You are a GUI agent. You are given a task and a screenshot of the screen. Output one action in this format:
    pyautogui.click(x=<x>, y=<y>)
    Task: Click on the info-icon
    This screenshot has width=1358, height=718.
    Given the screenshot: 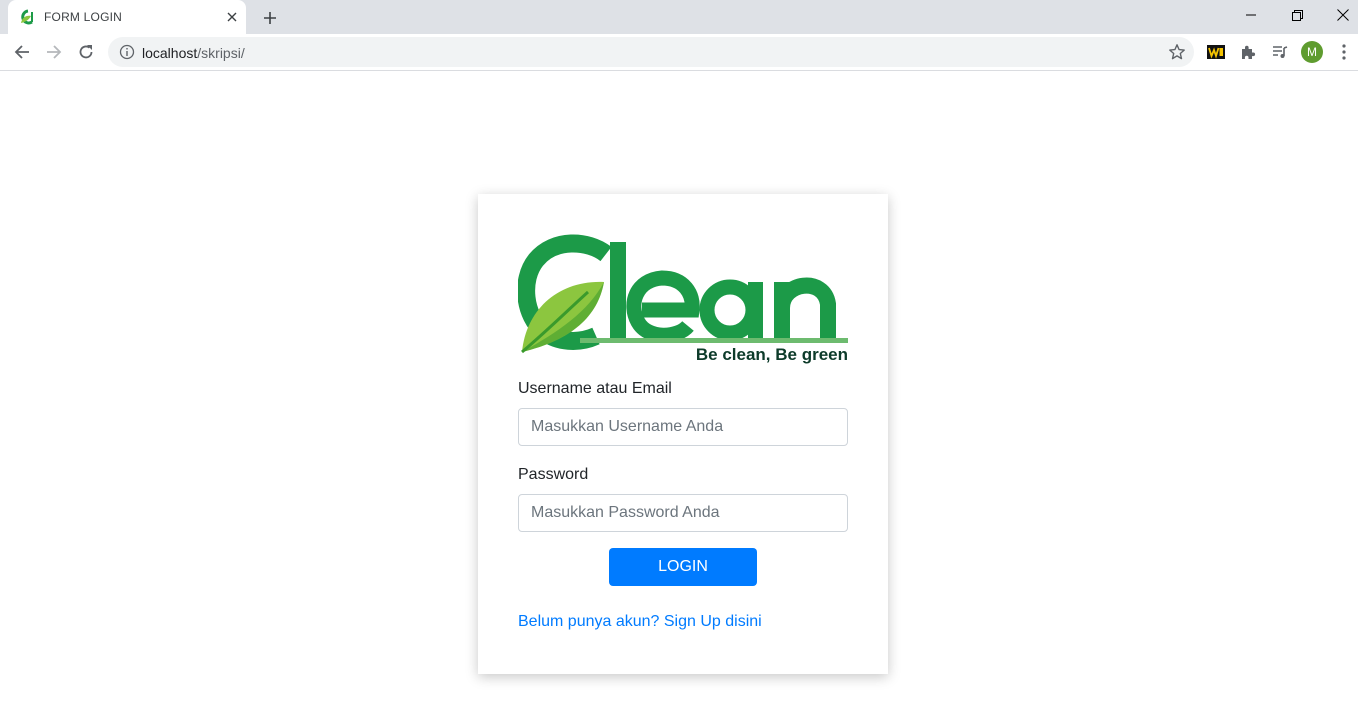 What is the action you would take?
    pyautogui.click(x=127, y=52)
    